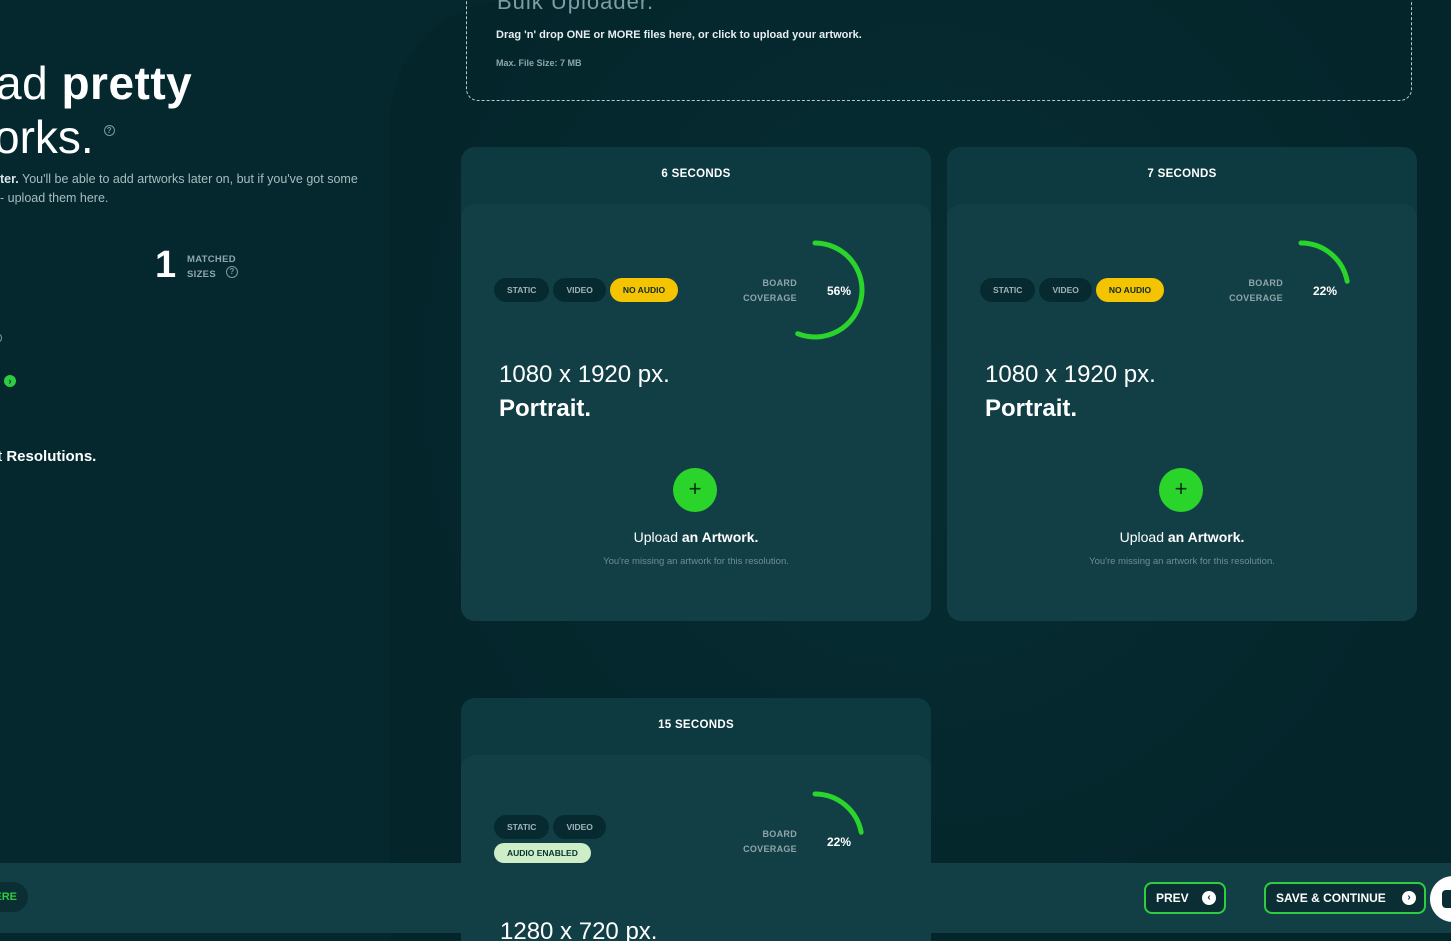 Image resolution: width=1451 pixels, height=941 pixels. What do you see at coordinates (696, 174) in the screenshot?
I see `card-duration: 6 SECONDS` at bounding box center [696, 174].